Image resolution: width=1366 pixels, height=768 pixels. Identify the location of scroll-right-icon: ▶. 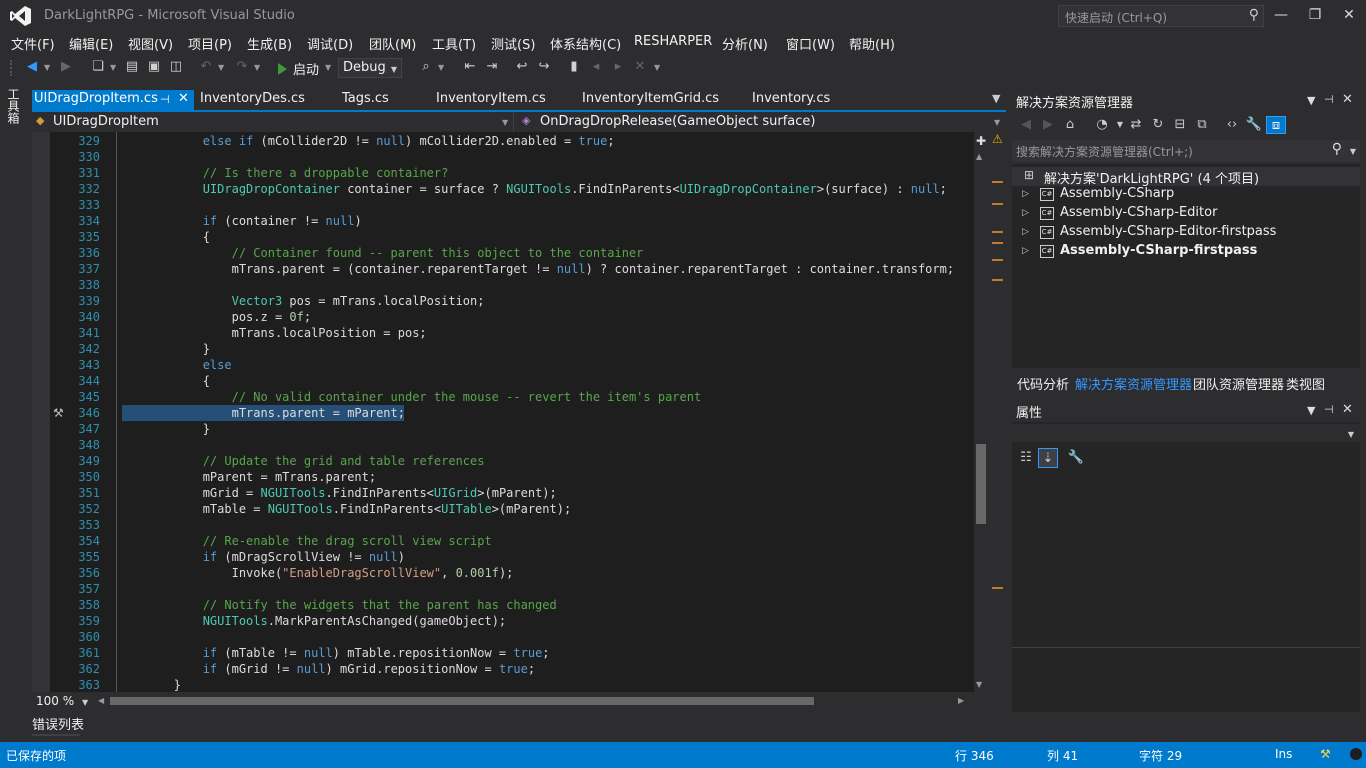
(961, 700).